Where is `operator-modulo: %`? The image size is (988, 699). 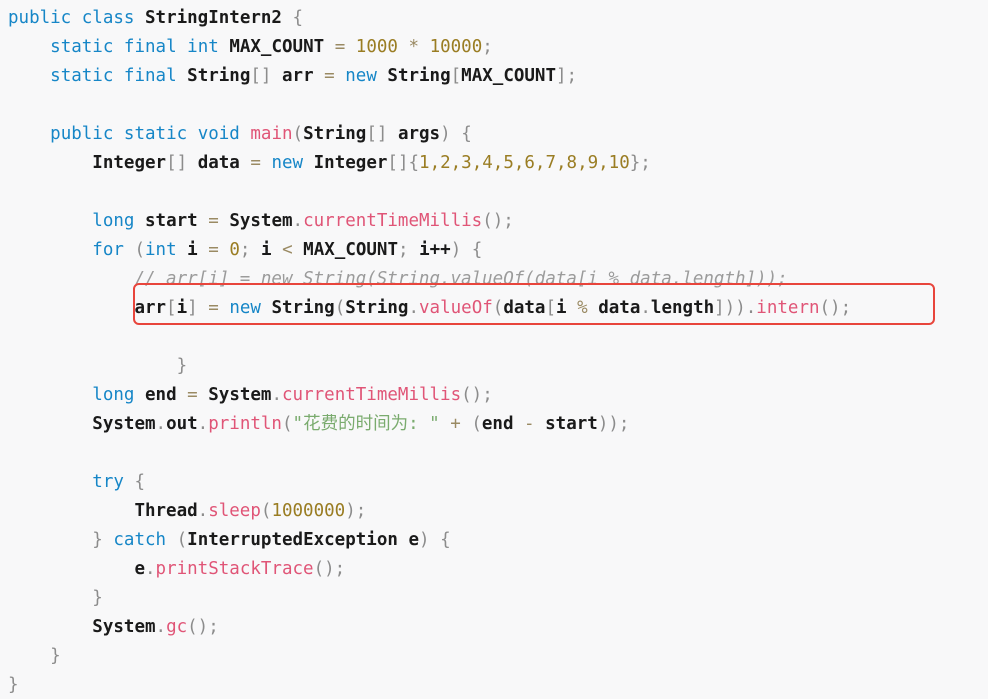
operator-modulo: % is located at coordinates (582, 308).